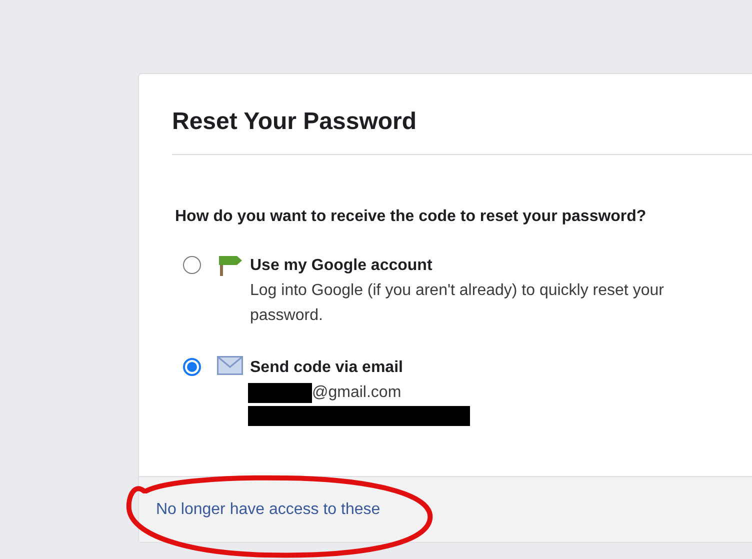 Image resolution: width=752 pixels, height=559 pixels. Describe the element at coordinates (230, 265) in the screenshot. I see `signpost-icon` at that location.